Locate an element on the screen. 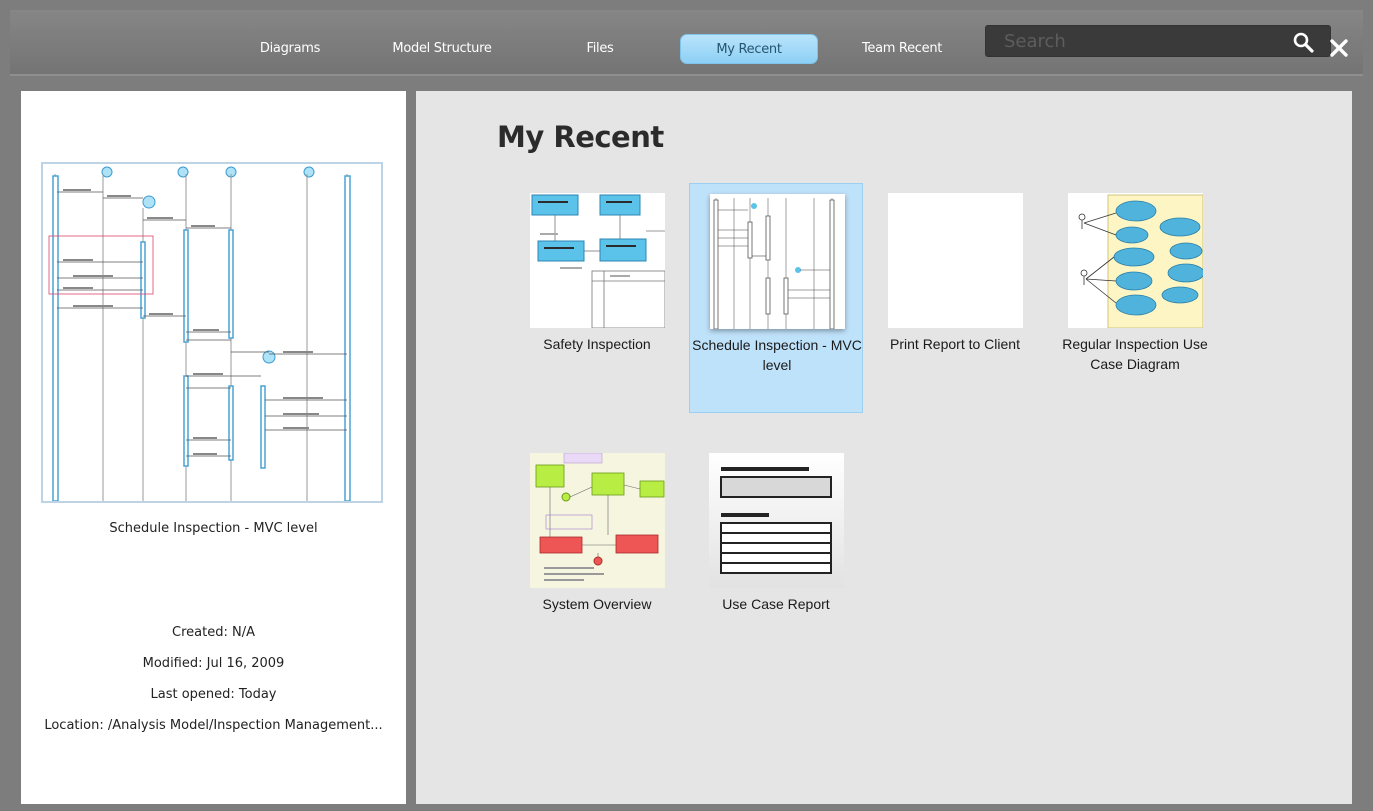 The width and height of the screenshot is (1373, 811). recent-item-schedule-inspection: Schedule Inspection - MVC level is located at coordinates (776, 298).